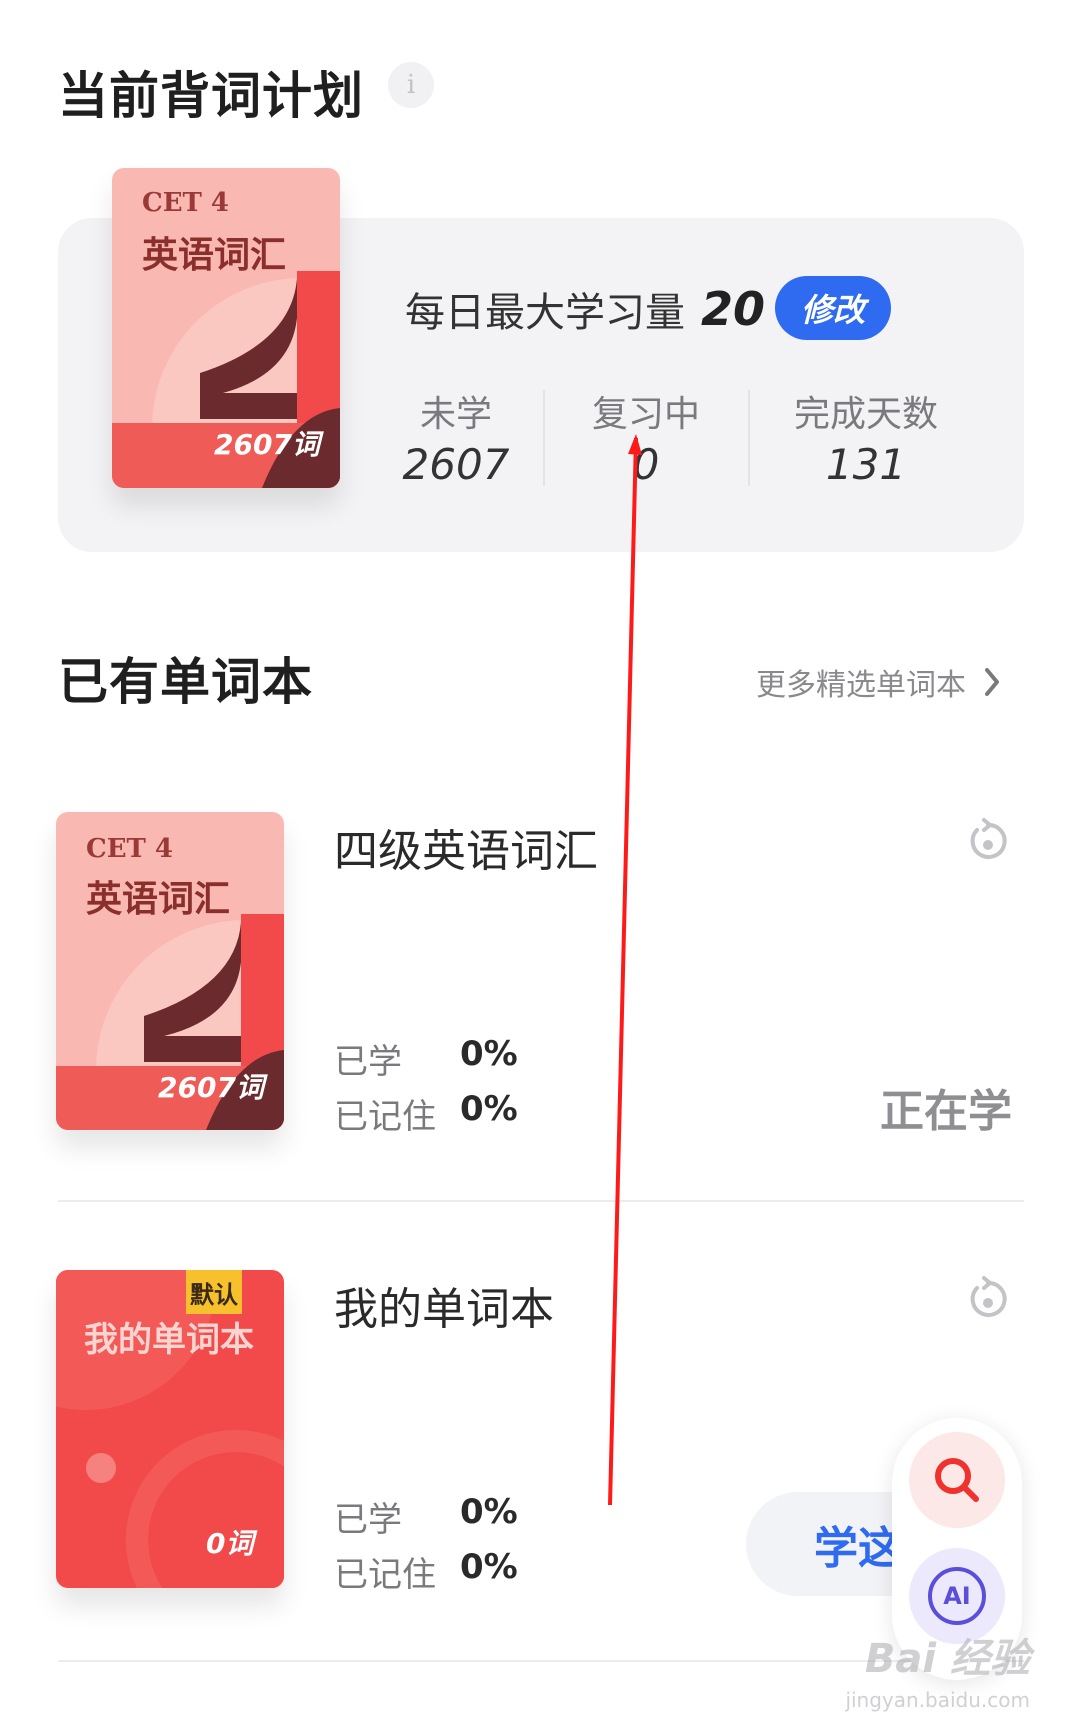  I want to click on cover-count: 0词, so click(230, 1543).